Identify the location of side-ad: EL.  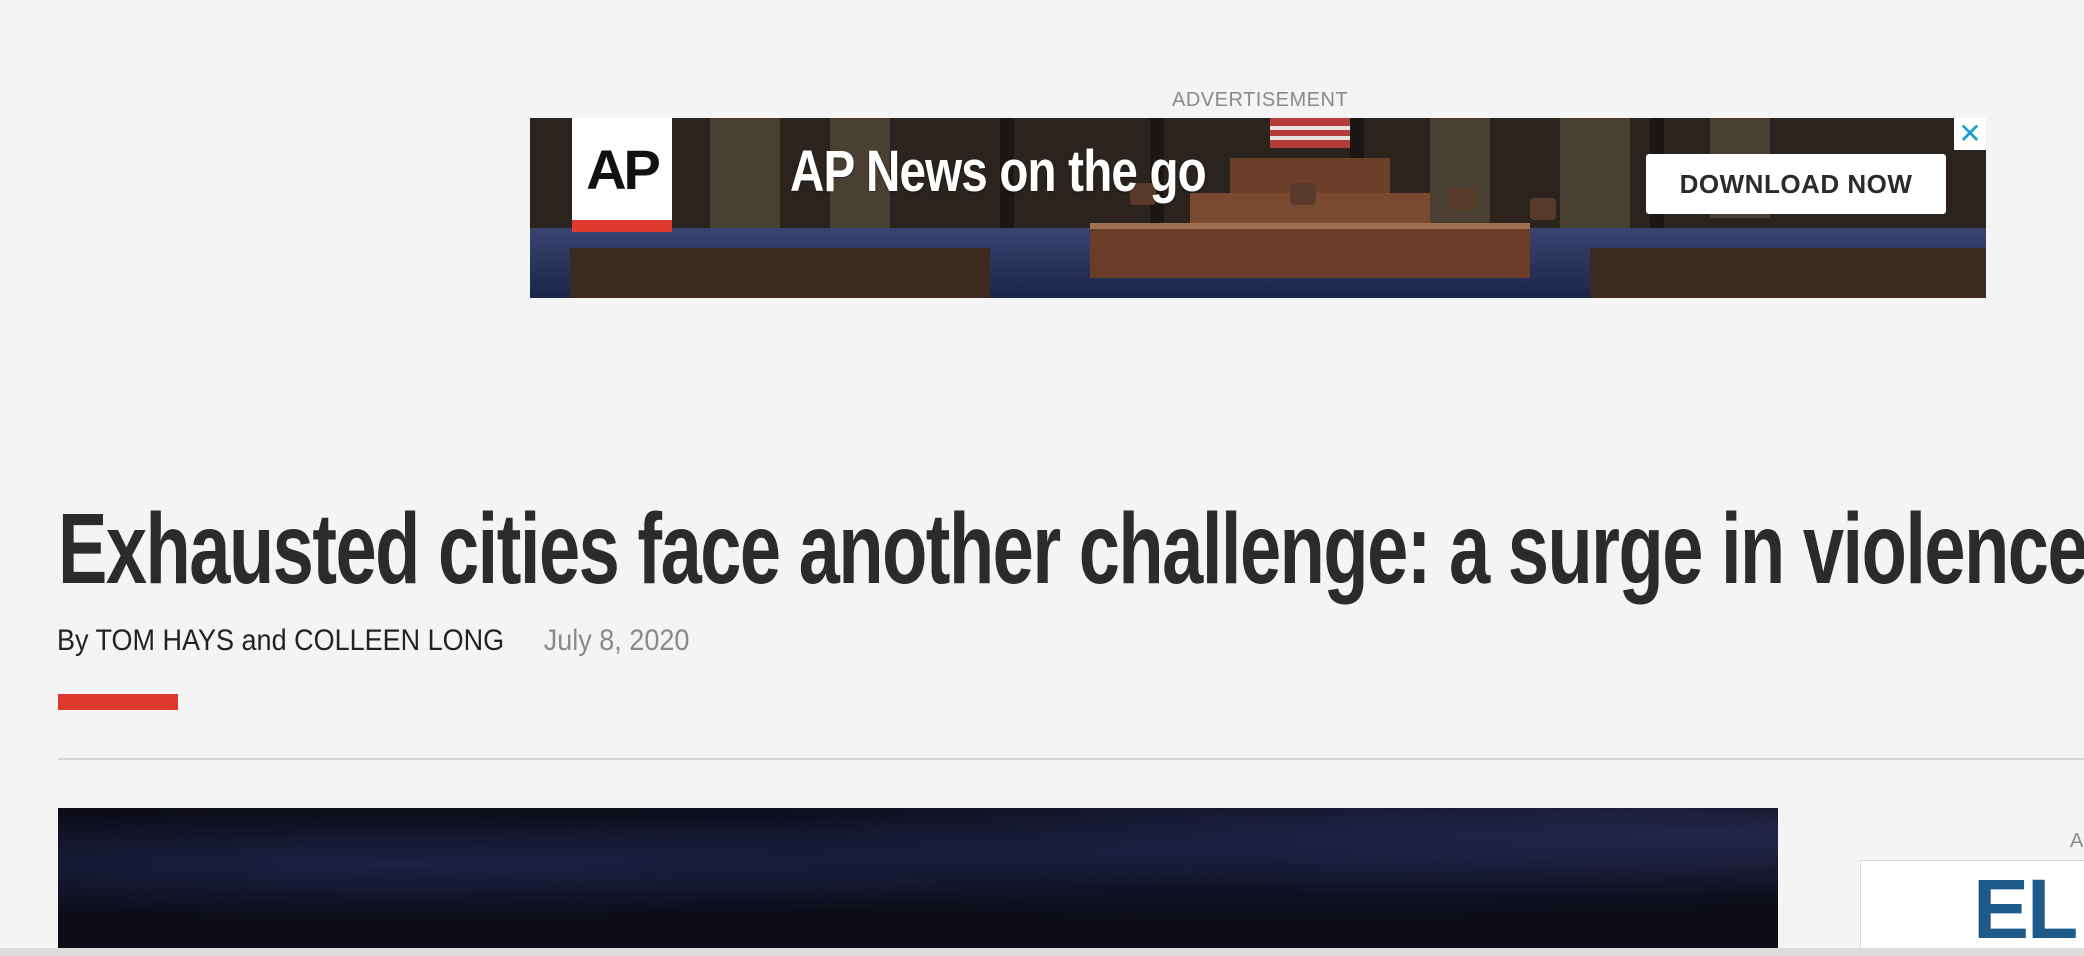
(1972, 908).